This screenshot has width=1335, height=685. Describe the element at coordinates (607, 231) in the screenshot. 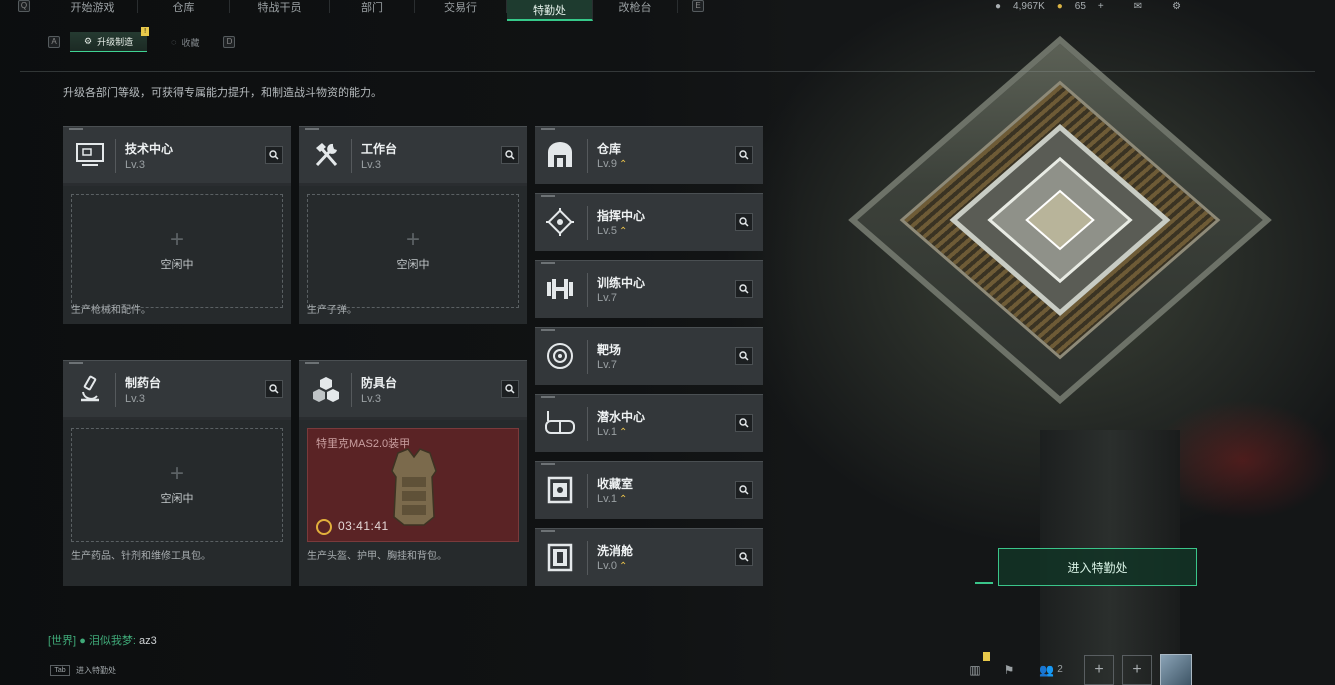

I see `facility-level: Lv.5` at that location.